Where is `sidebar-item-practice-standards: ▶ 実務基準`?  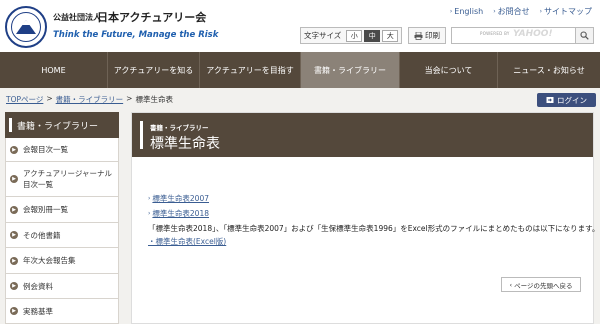
sidebar-item-practice-standards: ▶ 実務基準 is located at coordinates (62, 311).